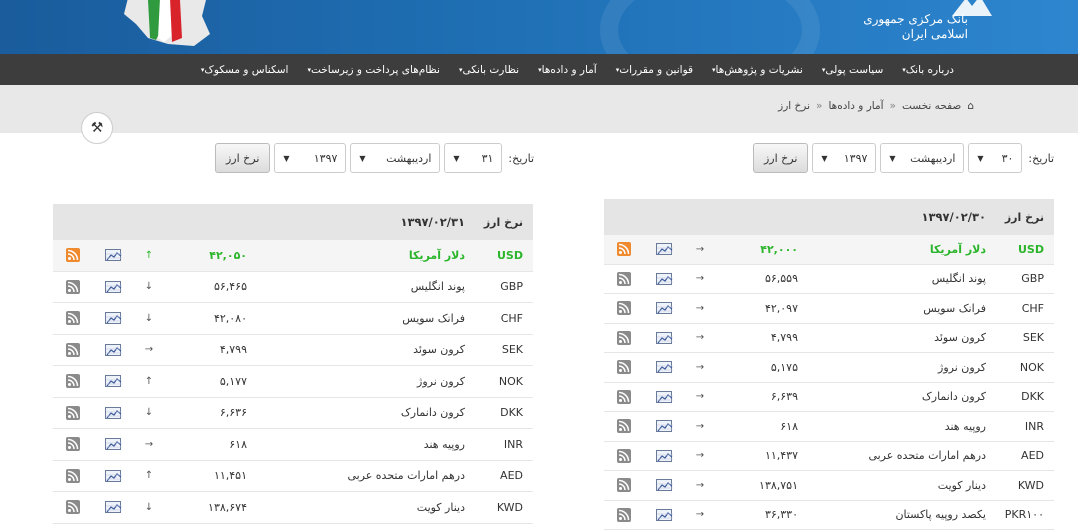  What do you see at coordinates (762, 249) in the screenshot?
I see `rate-value: ۴۲,۰۰۰` at bounding box center [762, 249].